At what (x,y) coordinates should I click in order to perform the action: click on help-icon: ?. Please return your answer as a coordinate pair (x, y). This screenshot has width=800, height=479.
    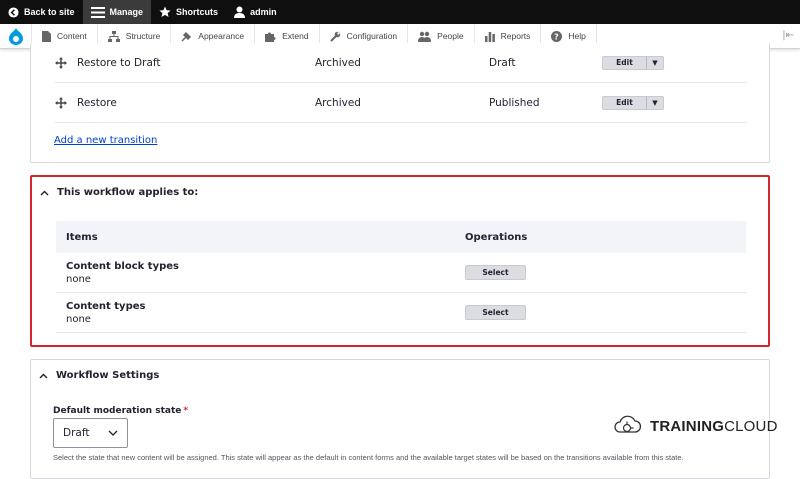
    Looking at the image, I should click on (557, 36).